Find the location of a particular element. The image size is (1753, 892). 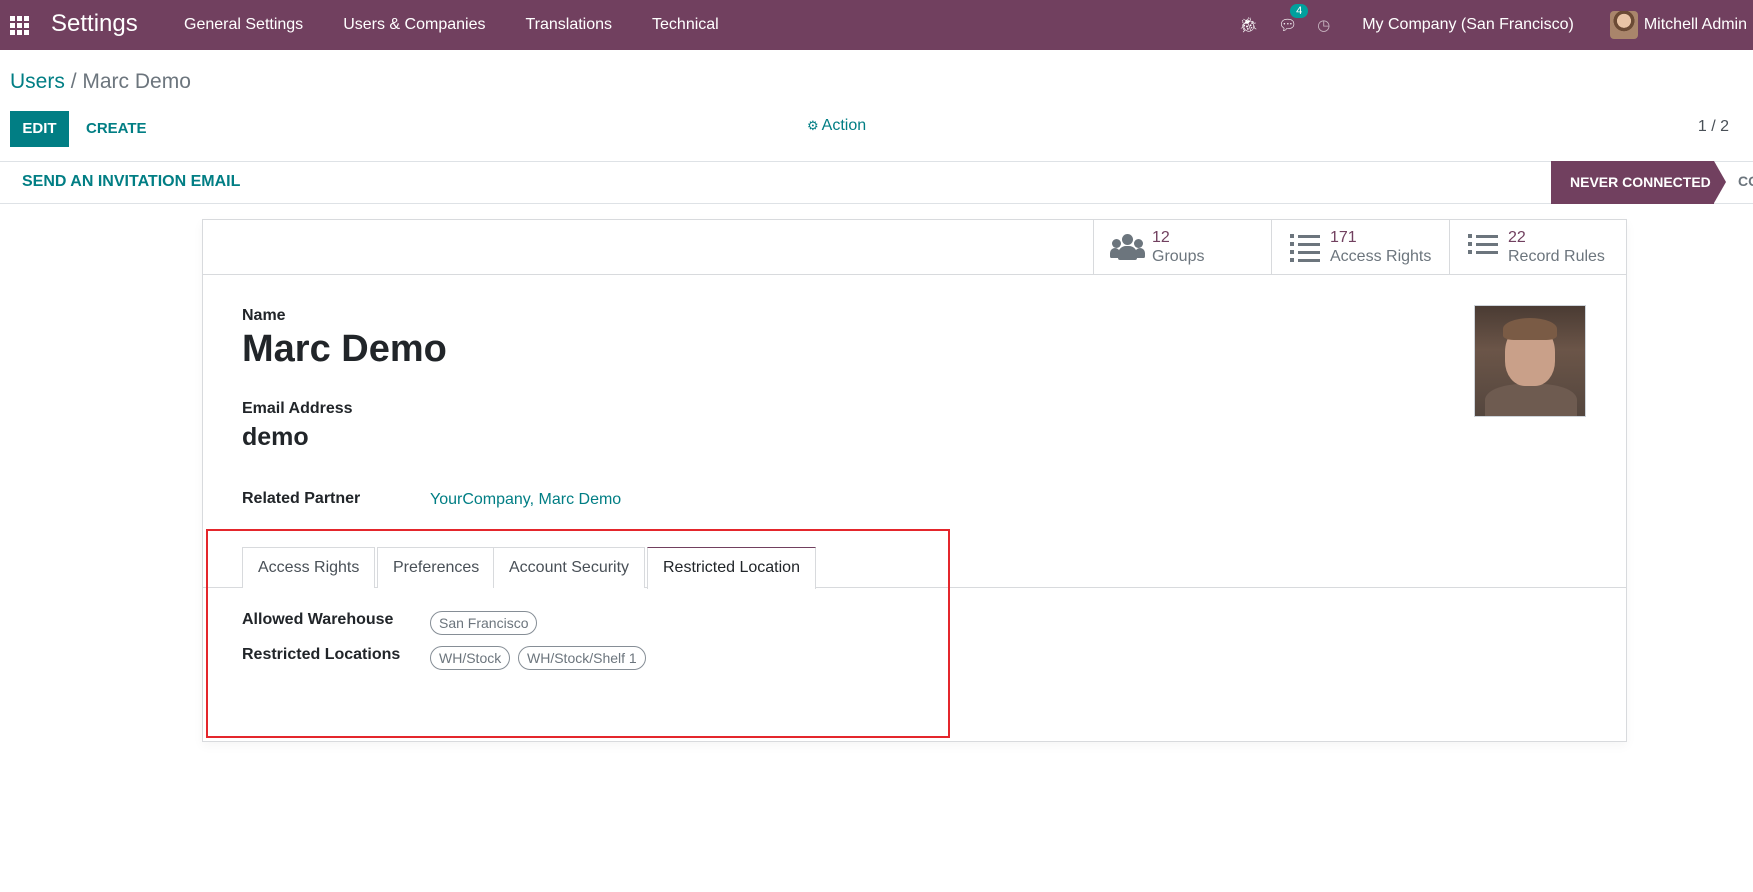

groups-smart-button: 12 Groups is located at coordinates (1182, 247).